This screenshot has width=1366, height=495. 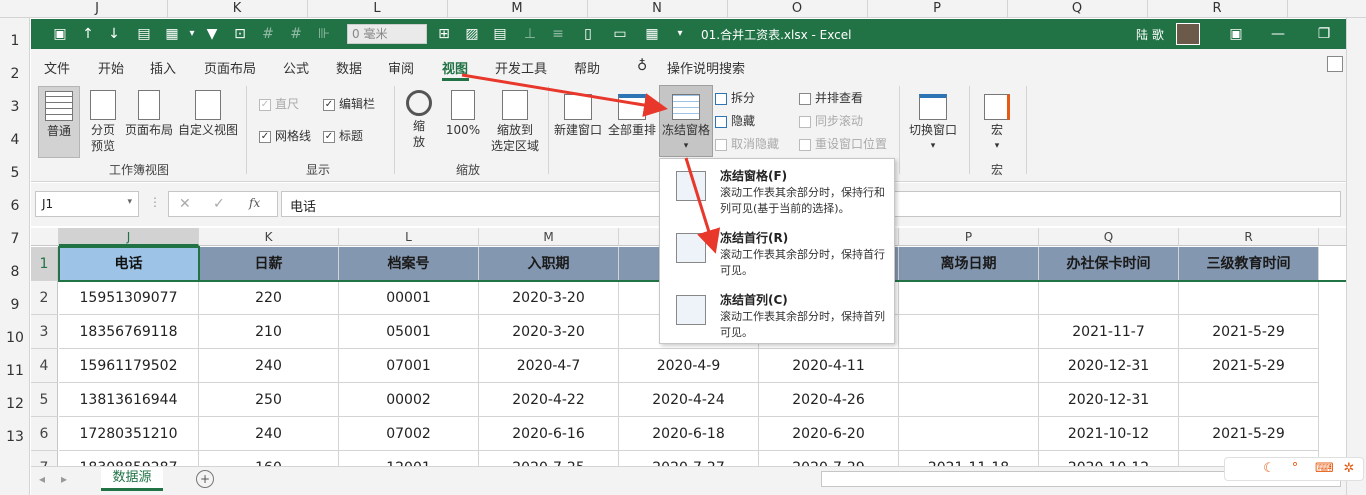 I want to click on table-cell: 07001, so click(x=409, y=366).